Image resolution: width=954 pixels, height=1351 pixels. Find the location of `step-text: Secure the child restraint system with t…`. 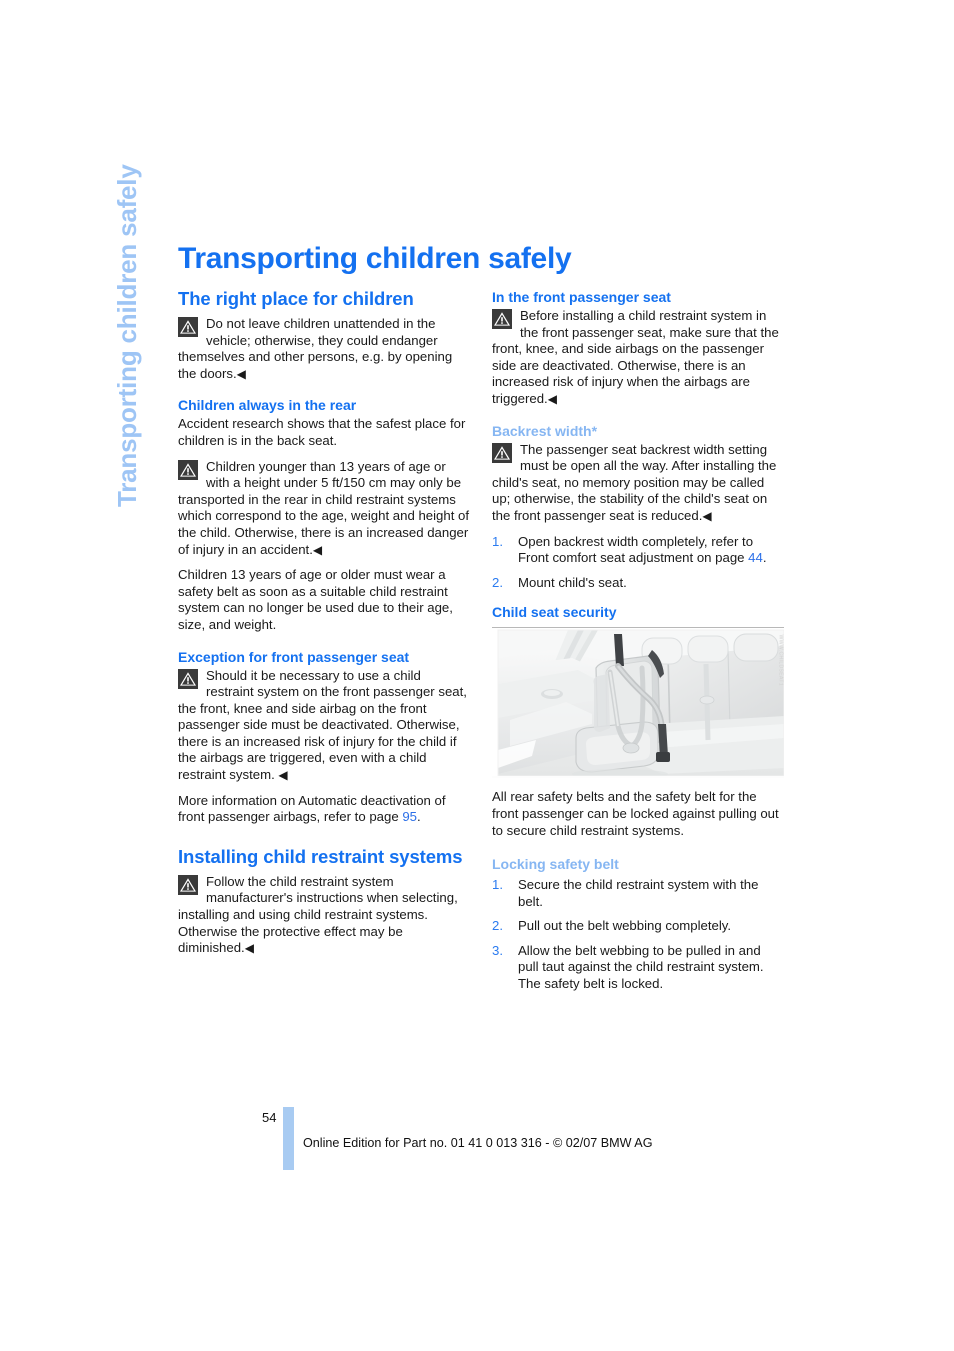

step-text: Secure the child restraint system with t… is located at coordinates (638, 893).